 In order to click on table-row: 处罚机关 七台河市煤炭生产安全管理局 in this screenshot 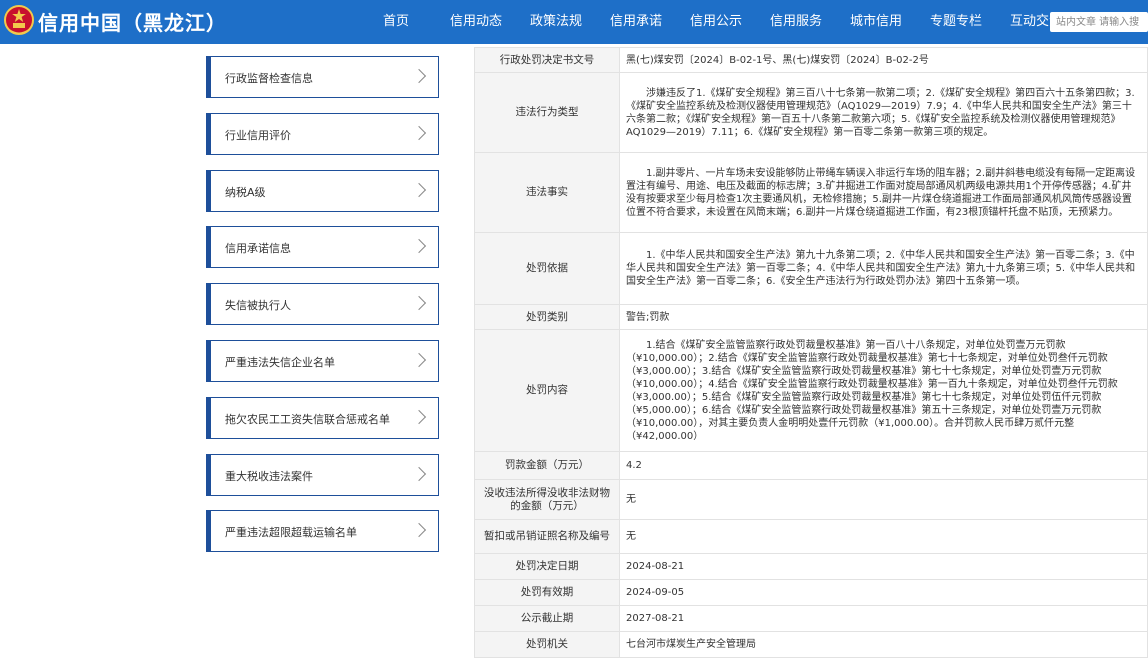, I will do `click(811, 644)`.